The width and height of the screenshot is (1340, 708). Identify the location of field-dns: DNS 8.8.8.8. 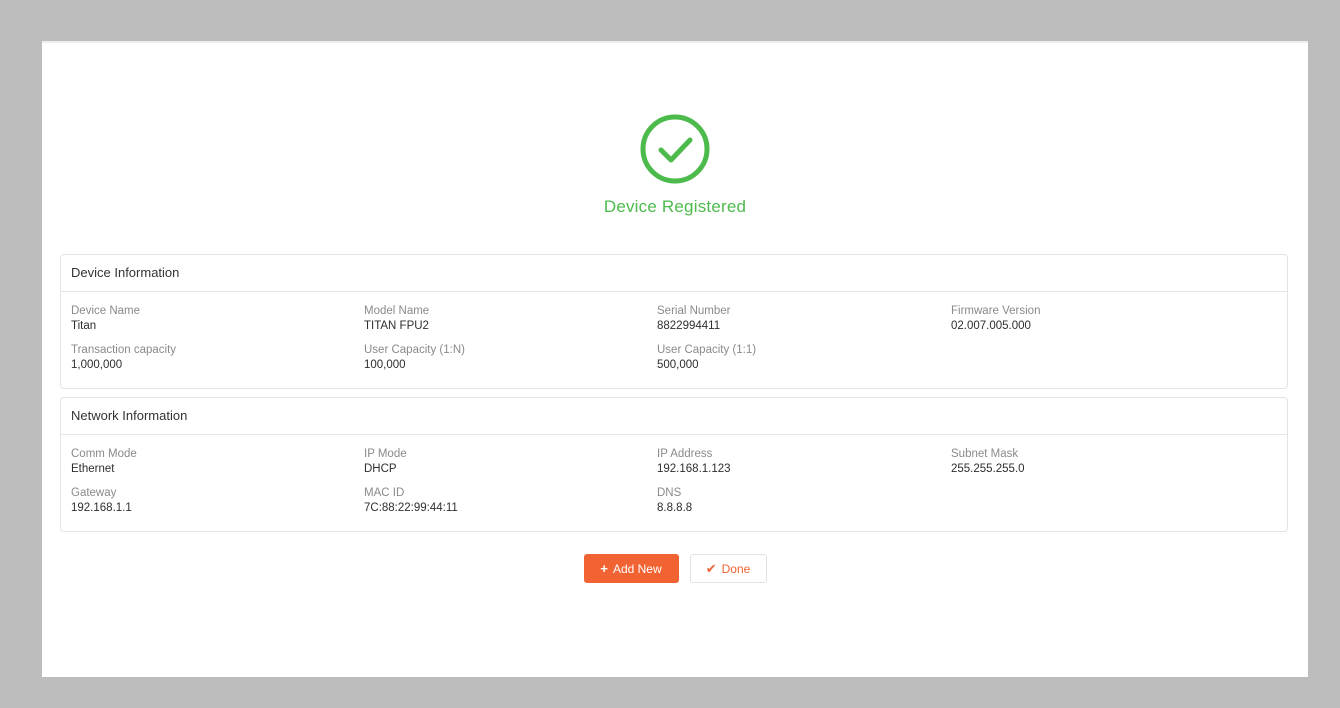
(804, 501).